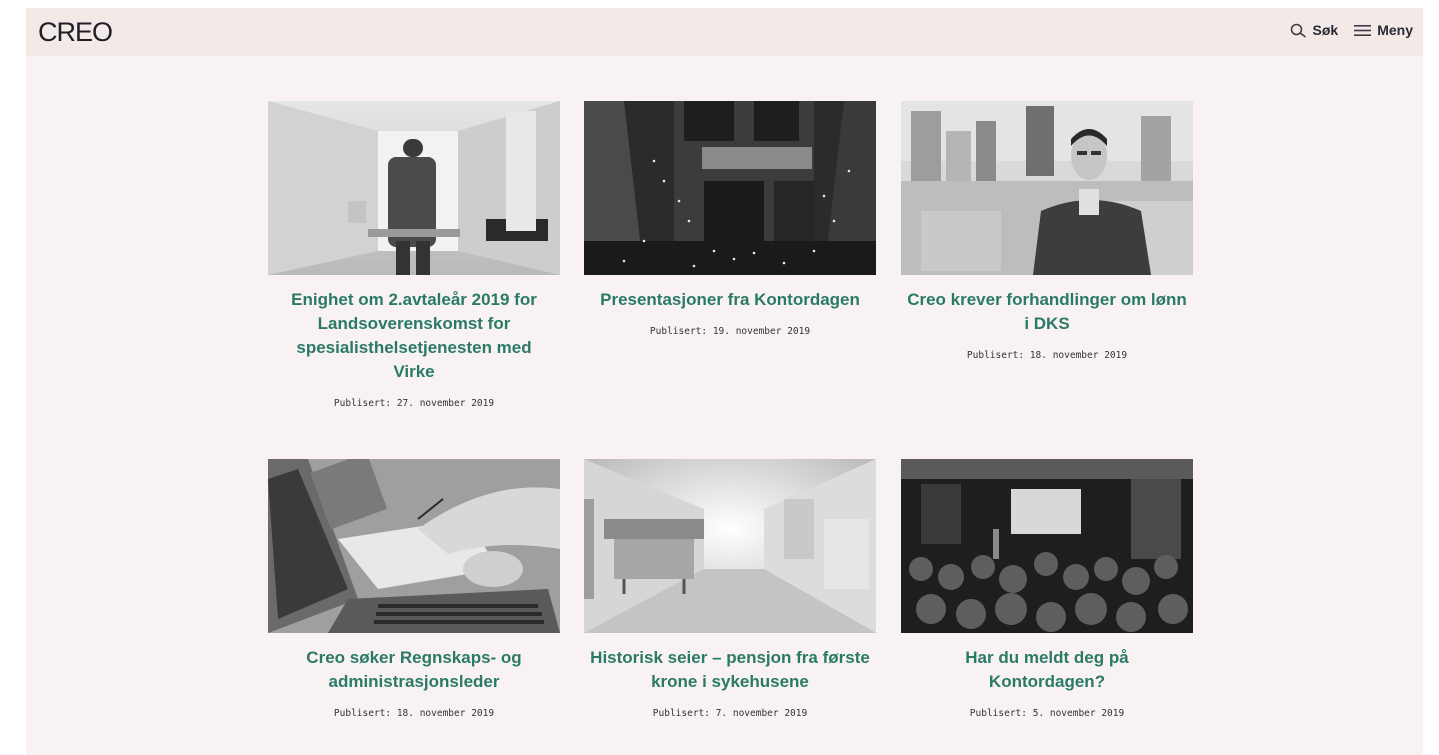  Describe the element at coordinates (1351, 30) in the screenshot. I see `header-nav: Søk Meny` at that location.